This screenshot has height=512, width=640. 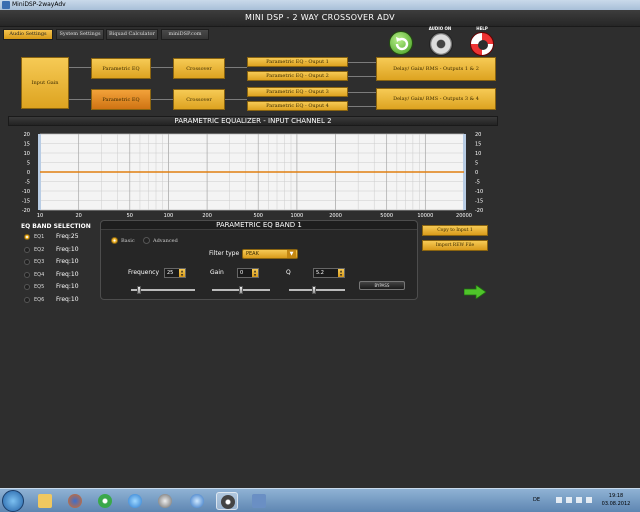 I want to click on copy-to-input-button: Copy to Input 1, so click(x=455, y=230).